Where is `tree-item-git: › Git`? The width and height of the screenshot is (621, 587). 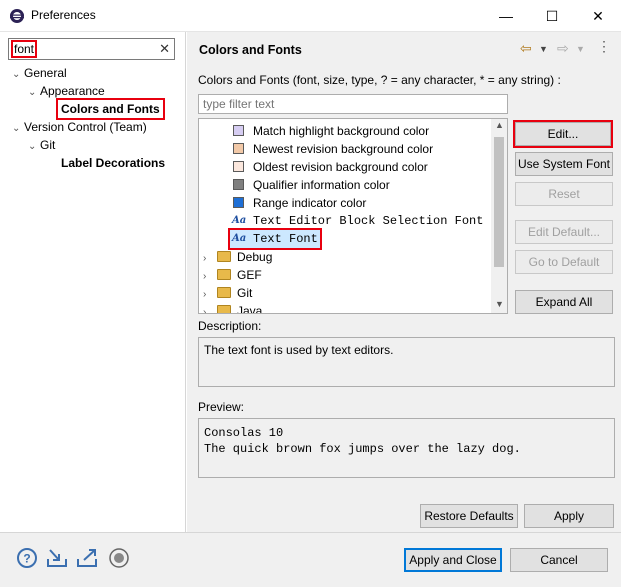
tree-item-git: › Git is located at coordinates (227, 293).